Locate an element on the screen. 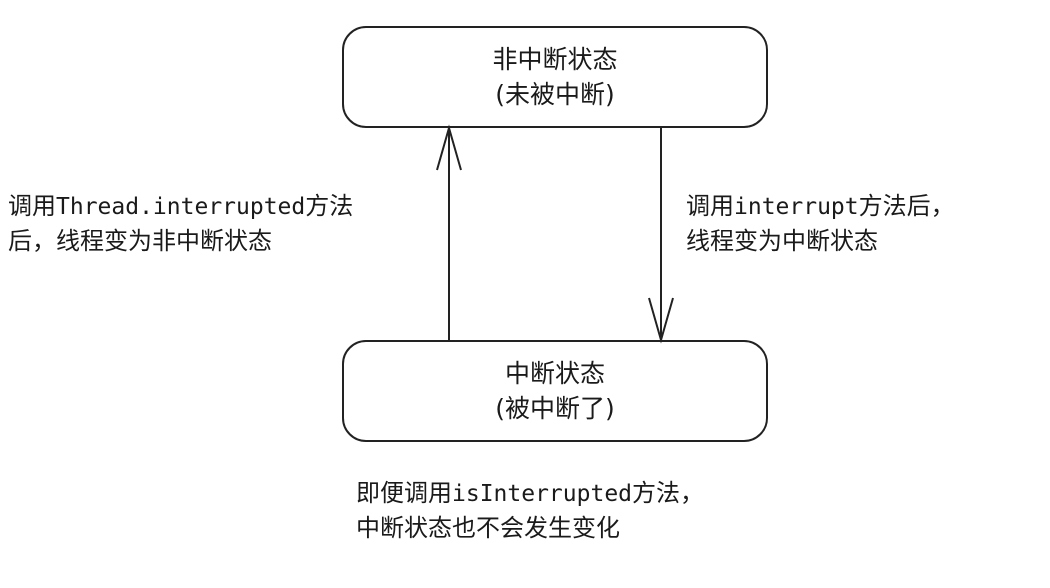  label-text: 即便调用 is located at coordinates (404, 493).